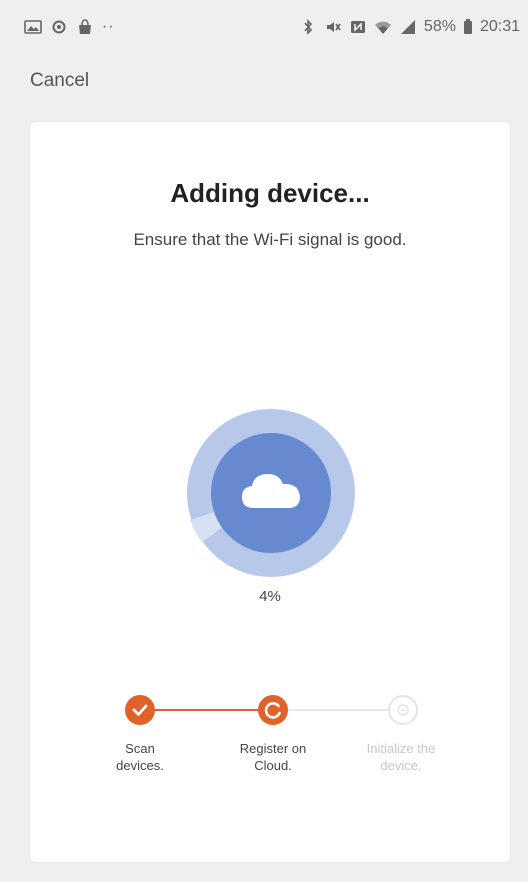  What do you see at coordinates (59, 81) in the screenshot?
I see `cancel-button: Cancel` at bounding box center [59, 81].